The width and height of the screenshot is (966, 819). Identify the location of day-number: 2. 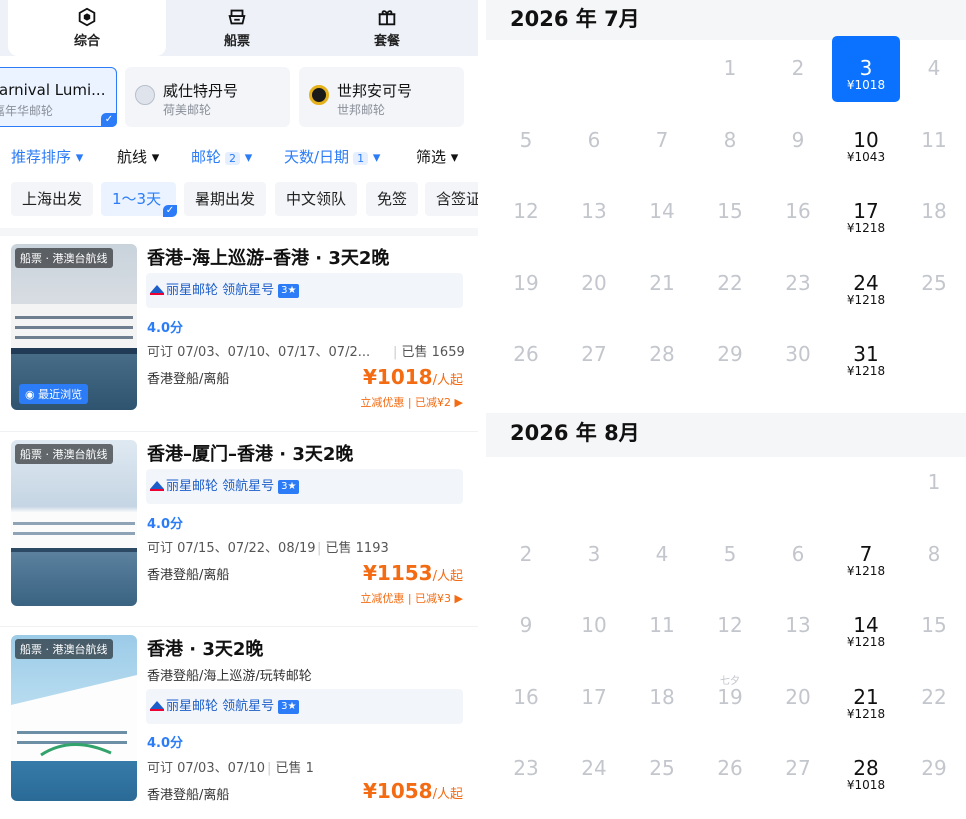
(526, 553).